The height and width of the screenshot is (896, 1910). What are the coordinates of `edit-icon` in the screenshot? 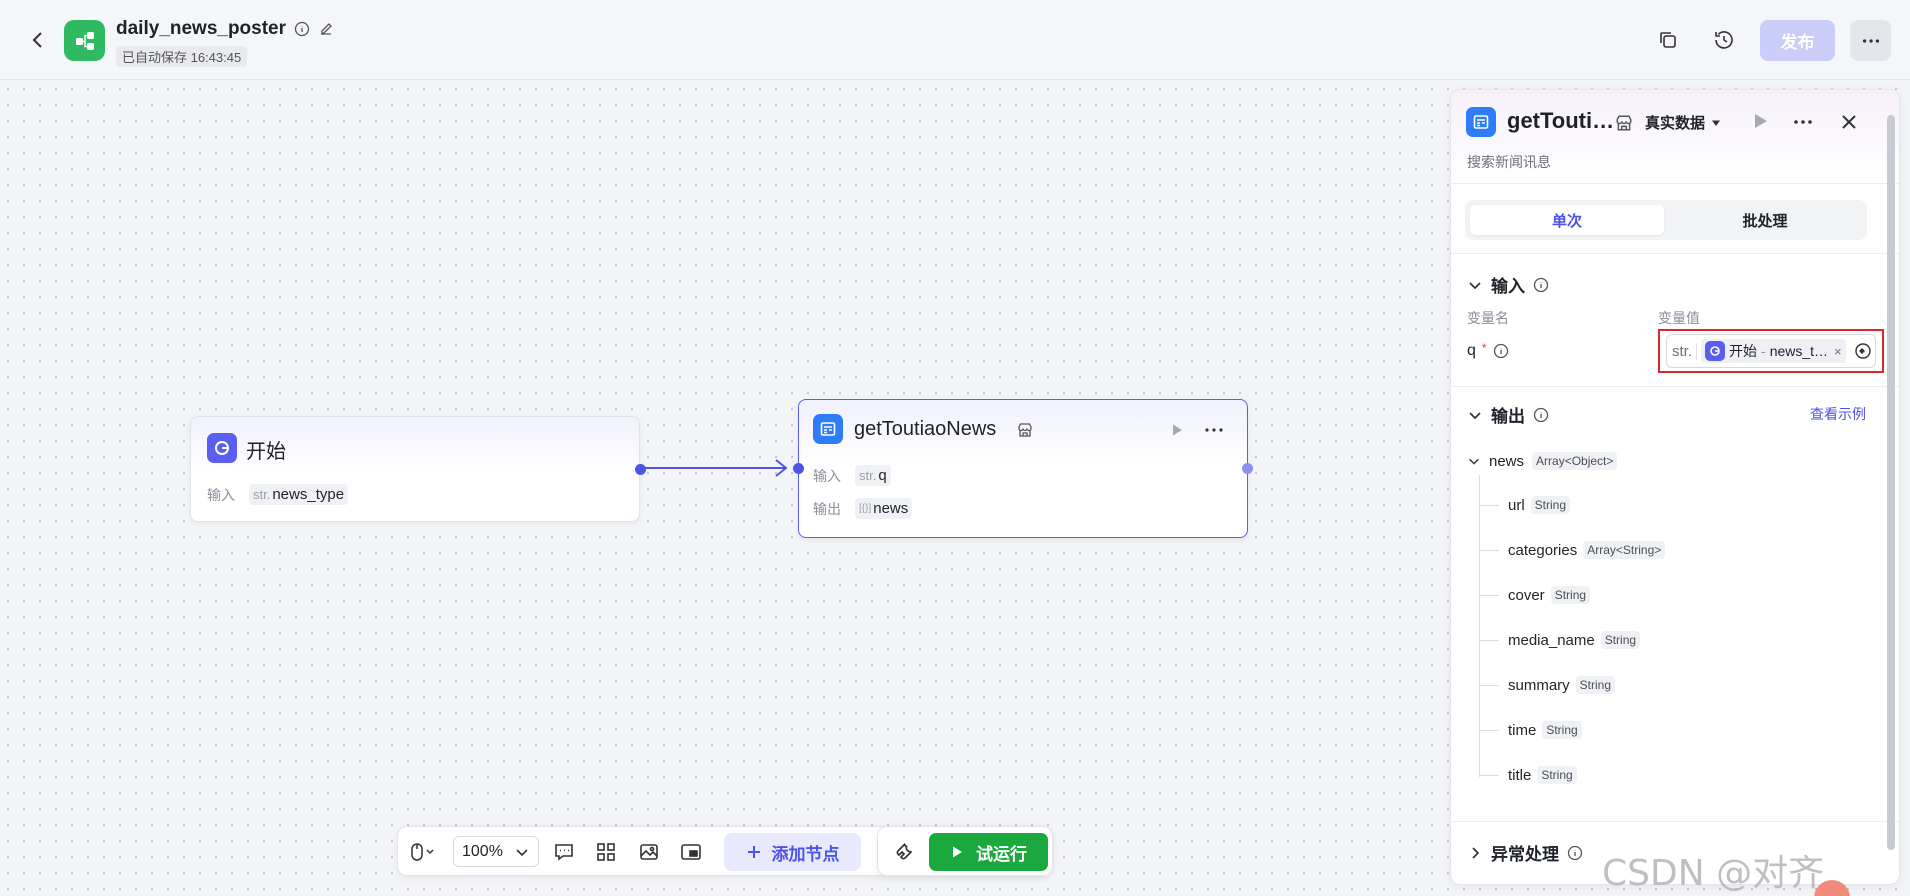 It's located at (326, 29).